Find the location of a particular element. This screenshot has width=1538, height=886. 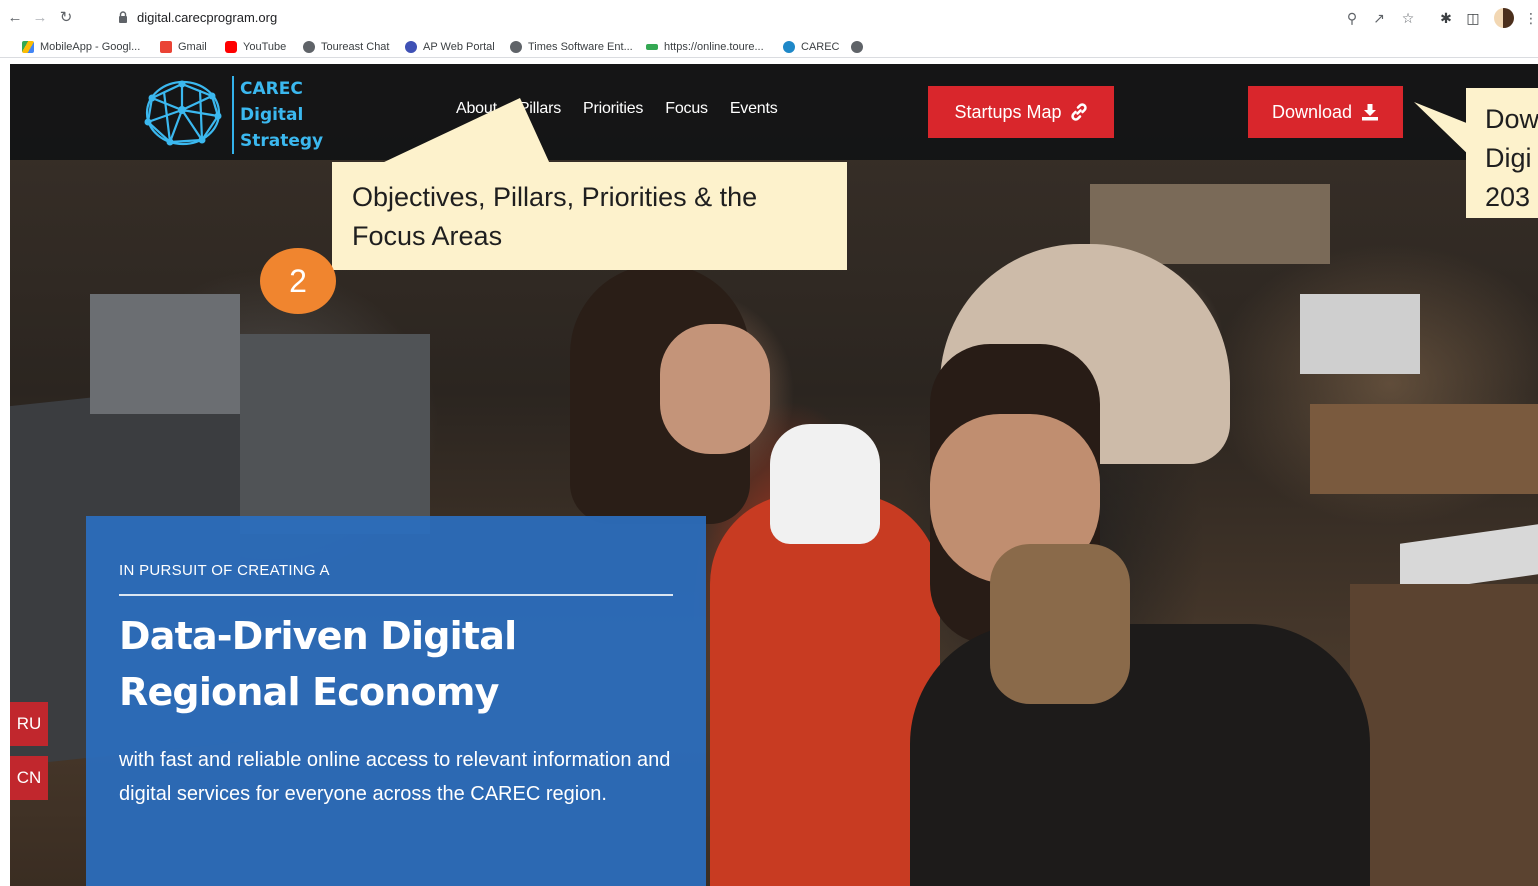

reload-icon: ↻ is located at coordinates (66, 18).